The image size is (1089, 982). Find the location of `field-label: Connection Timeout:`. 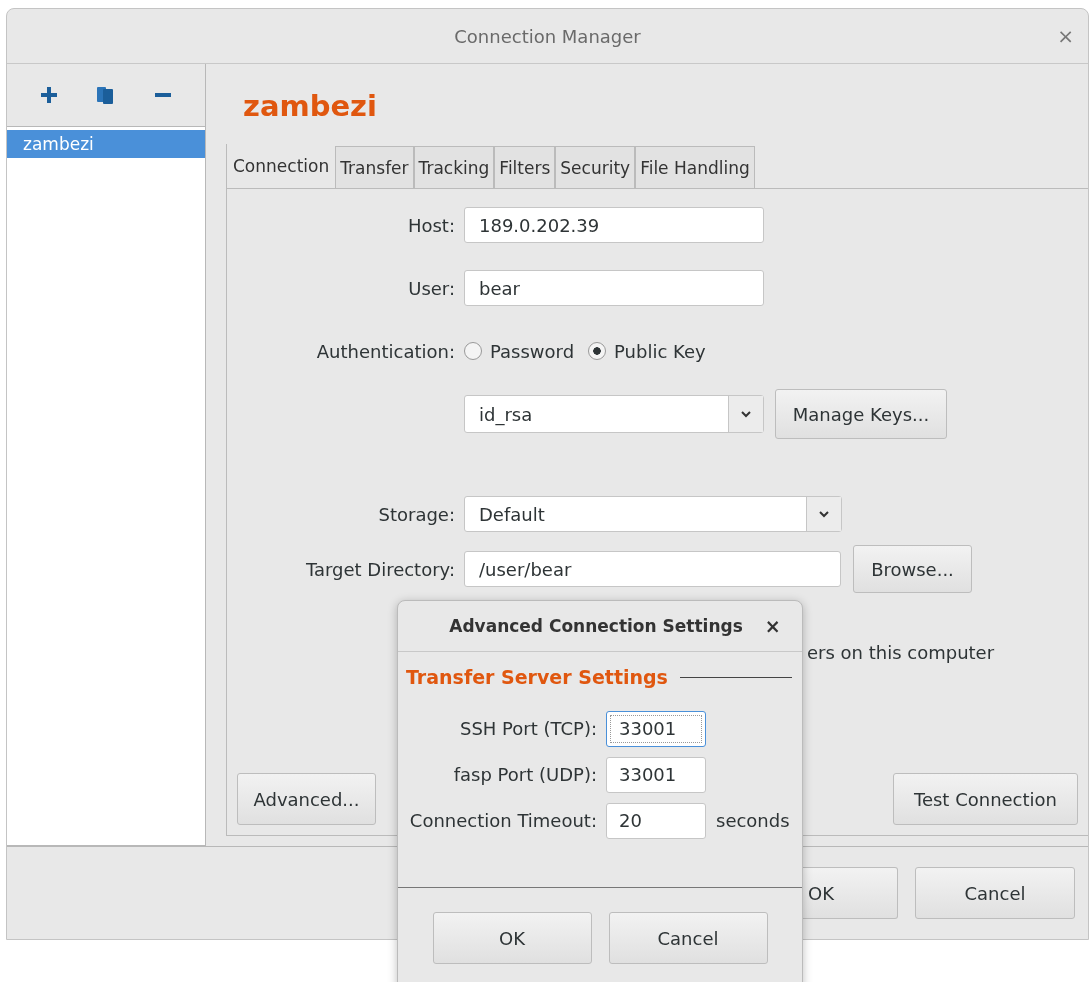

field-label: Connection Timeout: is located at coordinates (503, 820).